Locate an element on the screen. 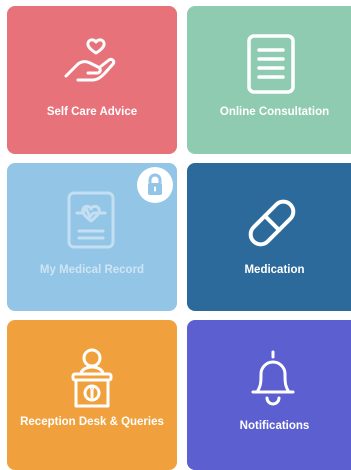 This screenshot has width=351, height=470. bell-icon is located at coordinates (273, 379).